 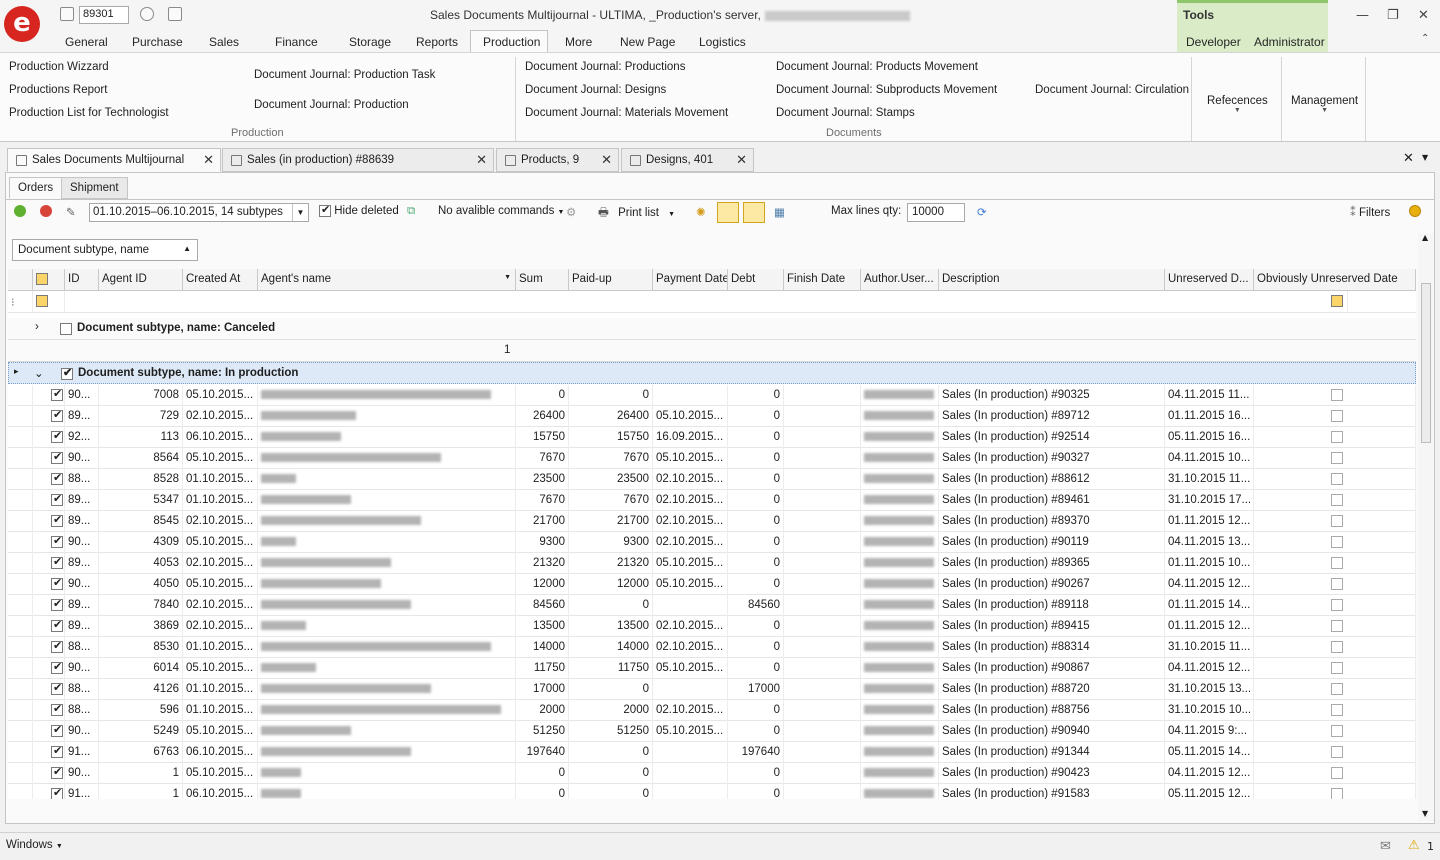 What do you see at coordinates (199, 212) in the screenshot?
I see `period-selector: 01.10.2015–06.10.2015, 14 subtypes ▼` at bounding box center [199, 212].